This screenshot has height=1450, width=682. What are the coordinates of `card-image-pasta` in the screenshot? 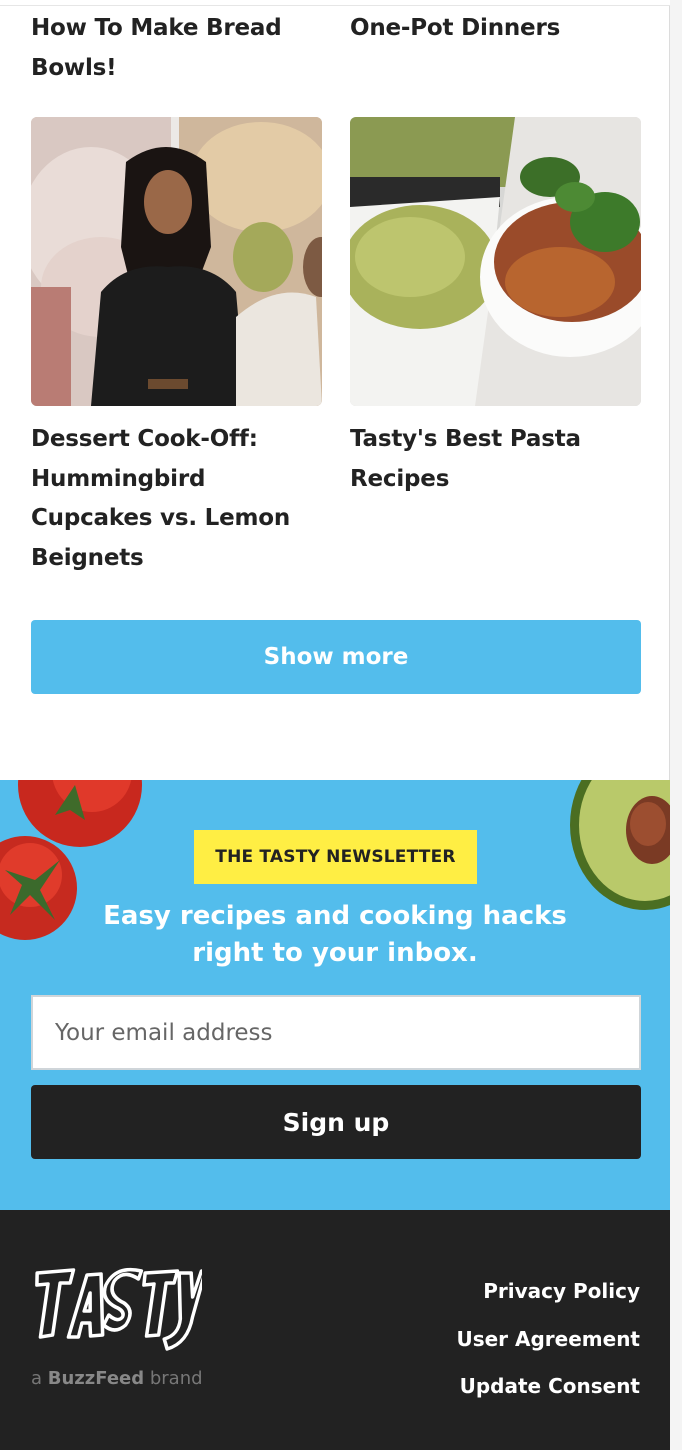 It's located at (495, 261).